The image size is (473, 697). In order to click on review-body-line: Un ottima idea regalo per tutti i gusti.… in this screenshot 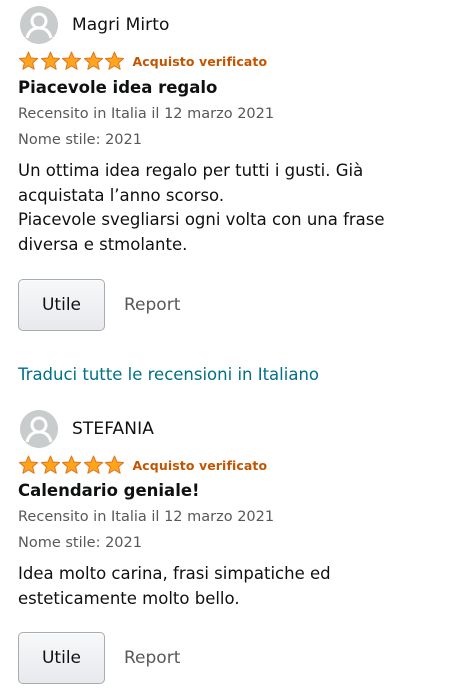, I will do `click(191, 170)`.